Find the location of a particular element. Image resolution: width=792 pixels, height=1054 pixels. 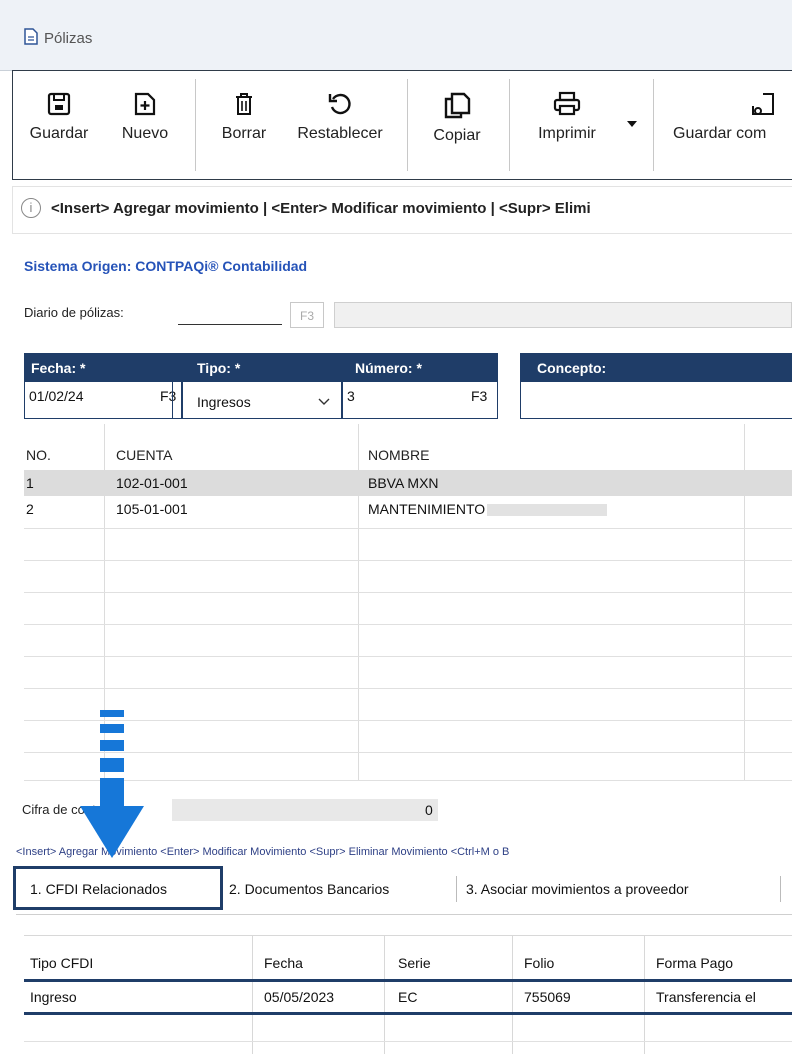

restore-button: Restablecer is located at coordinates (340, 125).